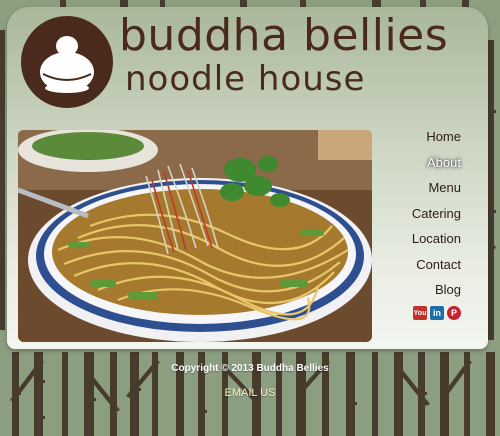  What do you see at coordinates (436, 289) in the screenshot?
I see `nav-blog: Blog` at bounding box center [436, 289].